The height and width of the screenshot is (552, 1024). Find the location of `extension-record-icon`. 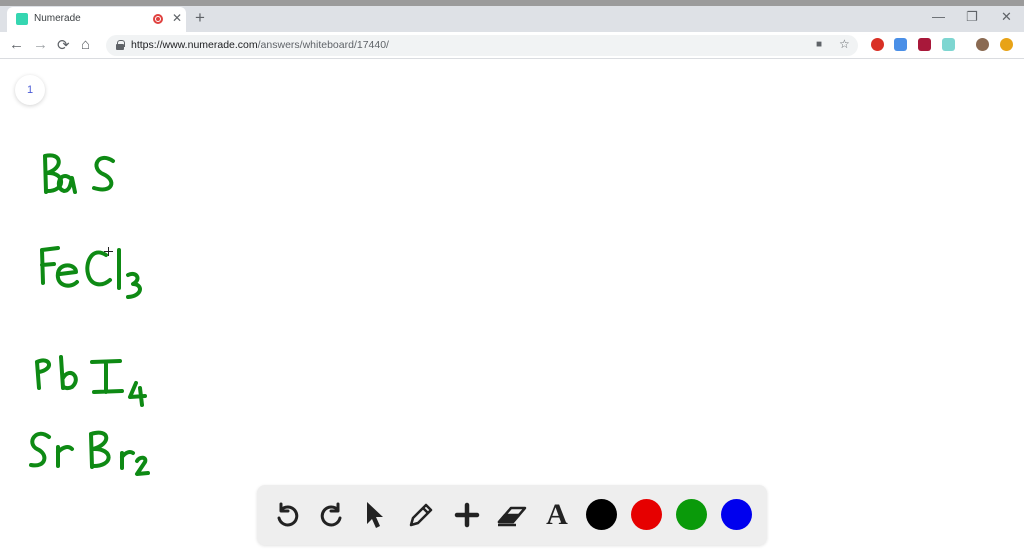

extension-record-icon is located at coordinates (877, 44).